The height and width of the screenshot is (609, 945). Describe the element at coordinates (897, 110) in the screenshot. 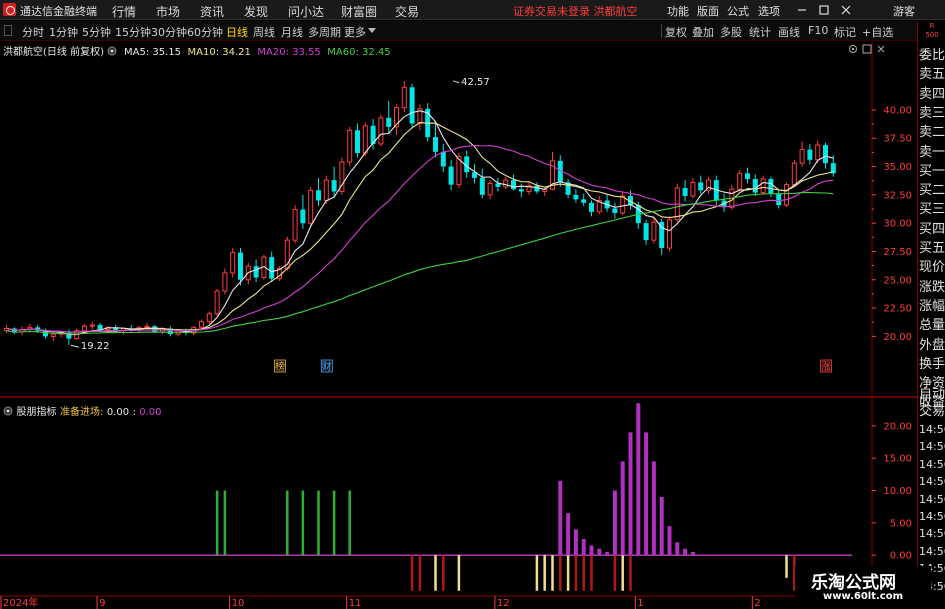

I see `price-tick-label: 40.00` at that location.